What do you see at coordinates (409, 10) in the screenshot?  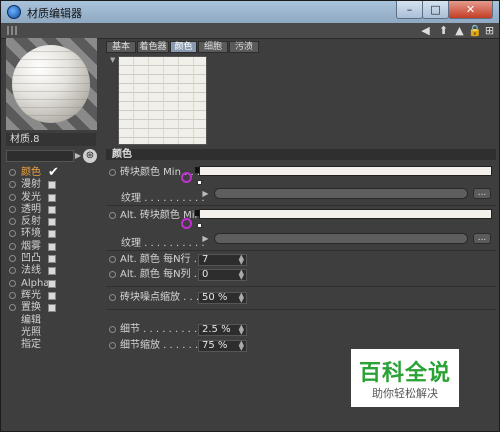 I see `minimize-button: –` at bounding box center [409, 10].